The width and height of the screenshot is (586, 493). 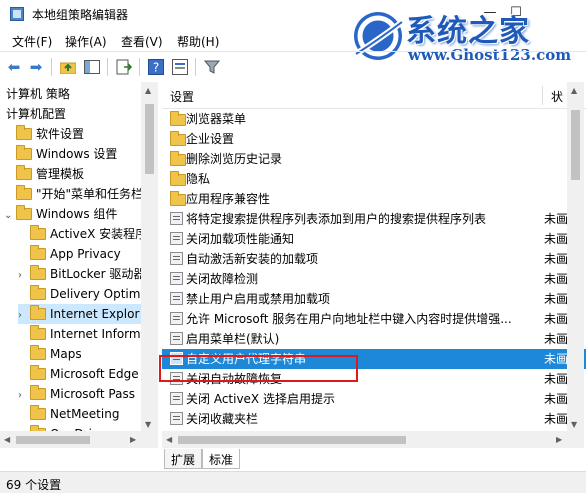 What do you see at coordinates (86, 41) in the screenshot?
I see `menu-action: 操作(A)` at bounding box center [86, 41].